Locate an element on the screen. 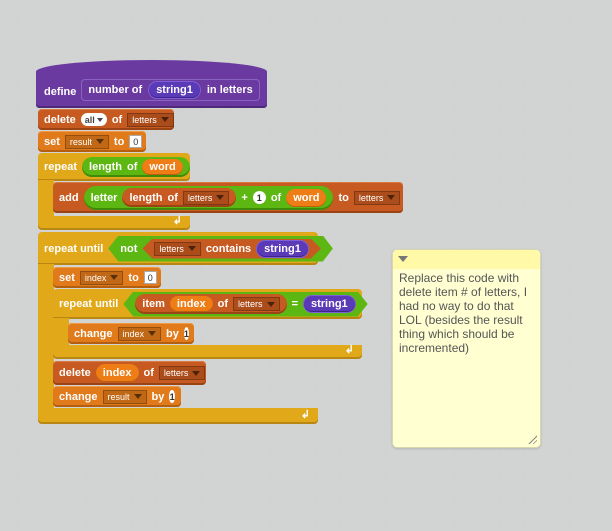  length-of-list-reporter: length of letters is located at coordinates (179, 197).